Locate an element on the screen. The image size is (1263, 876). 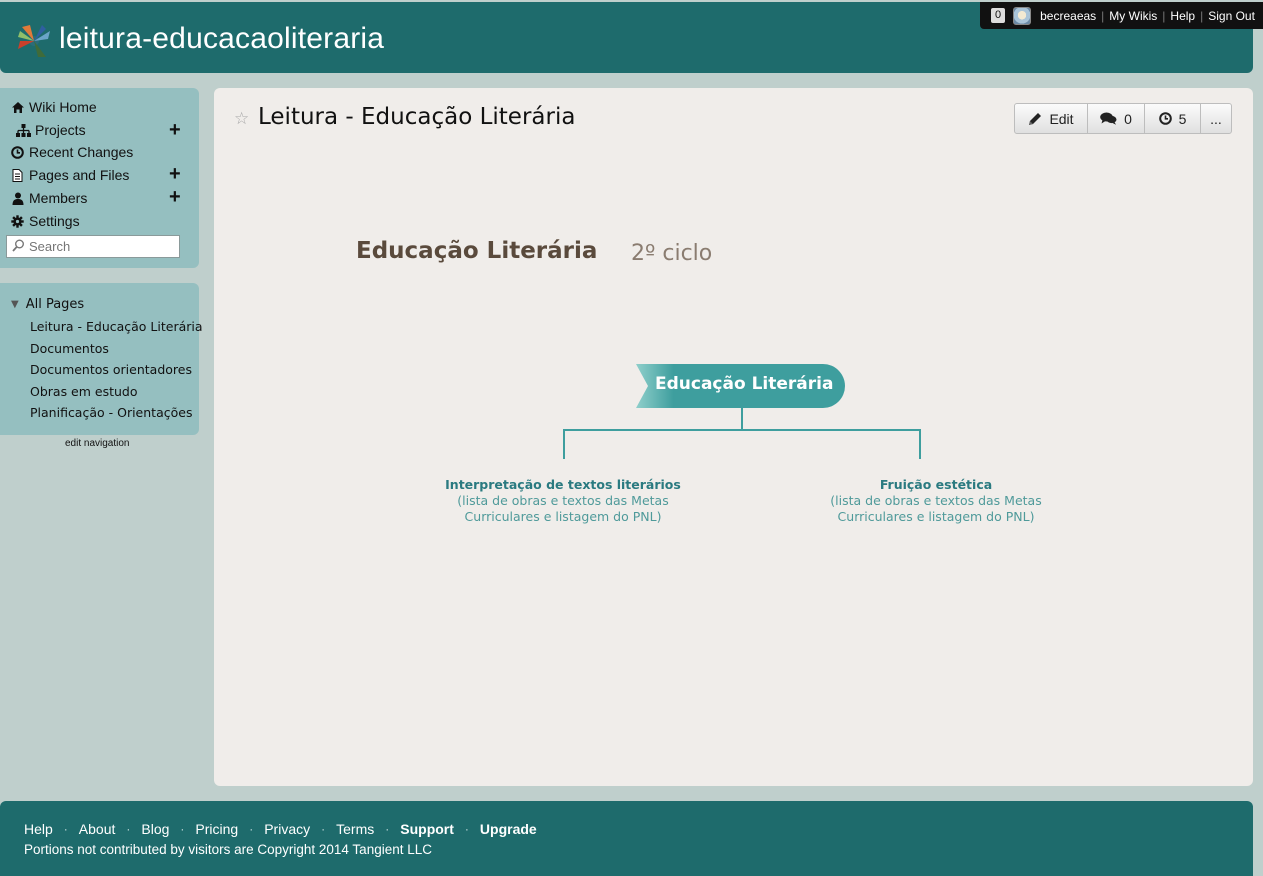
footer-terms-link: Terms is located at coordinates (355, 829).